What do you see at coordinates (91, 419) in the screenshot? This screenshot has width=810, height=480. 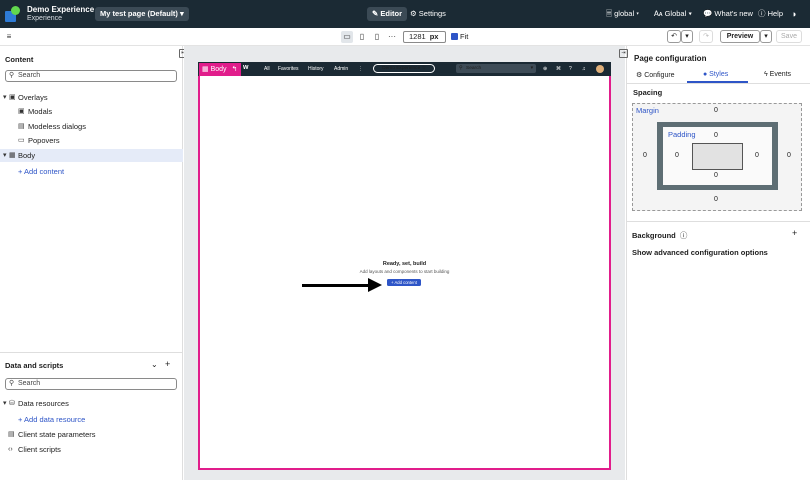 I see `add-data-resource-link: + Add data resource` at bounding box center [91, 419].